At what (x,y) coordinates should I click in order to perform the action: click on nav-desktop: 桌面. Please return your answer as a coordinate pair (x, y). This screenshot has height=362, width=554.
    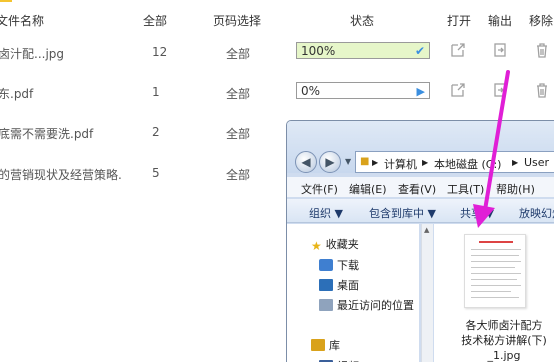
    Looking at the image, I should click on (339, 285).